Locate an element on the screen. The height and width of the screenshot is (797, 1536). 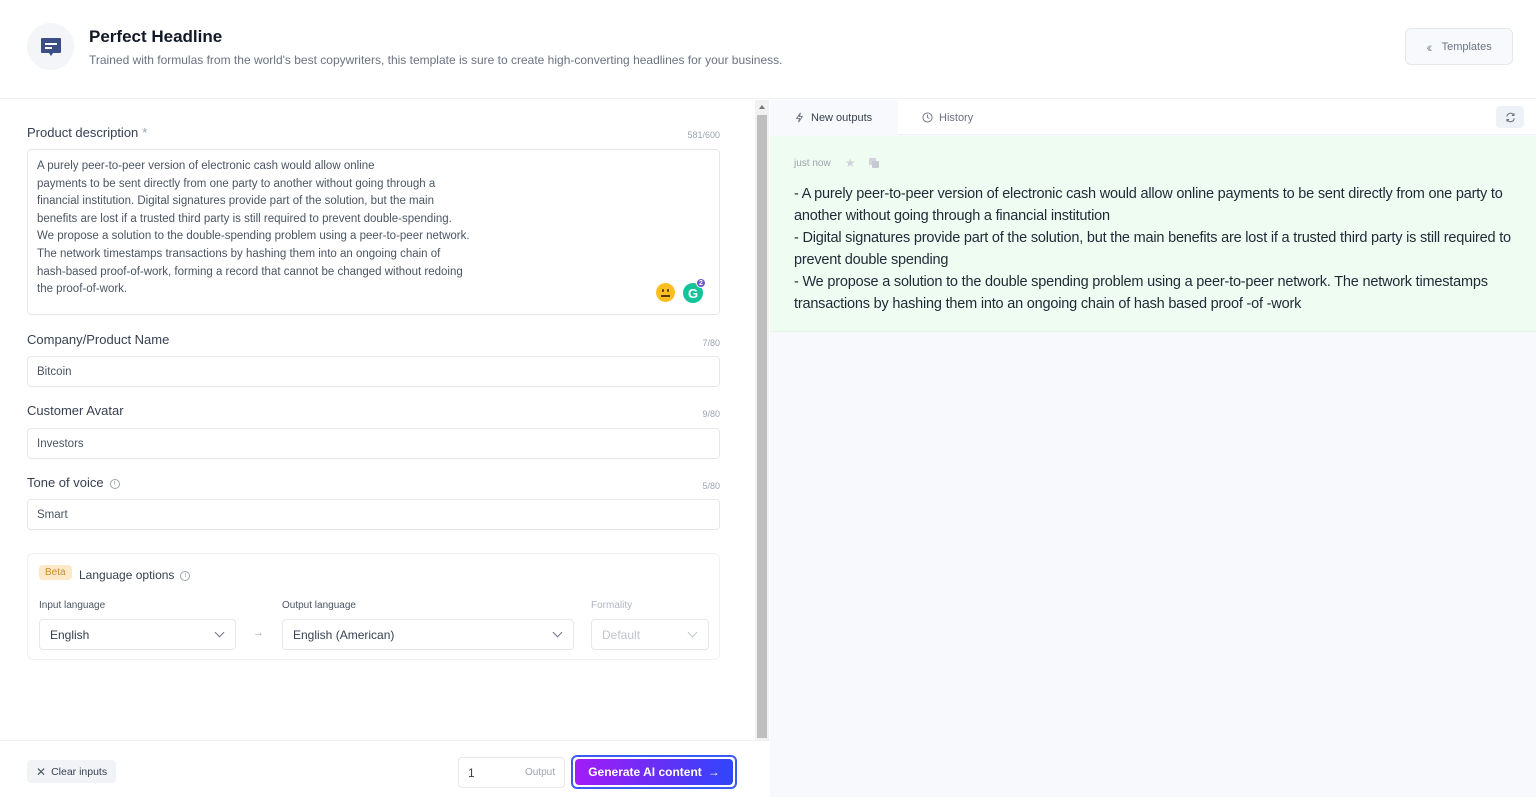
star-icon: ★ is located at coordinates (850, 163).